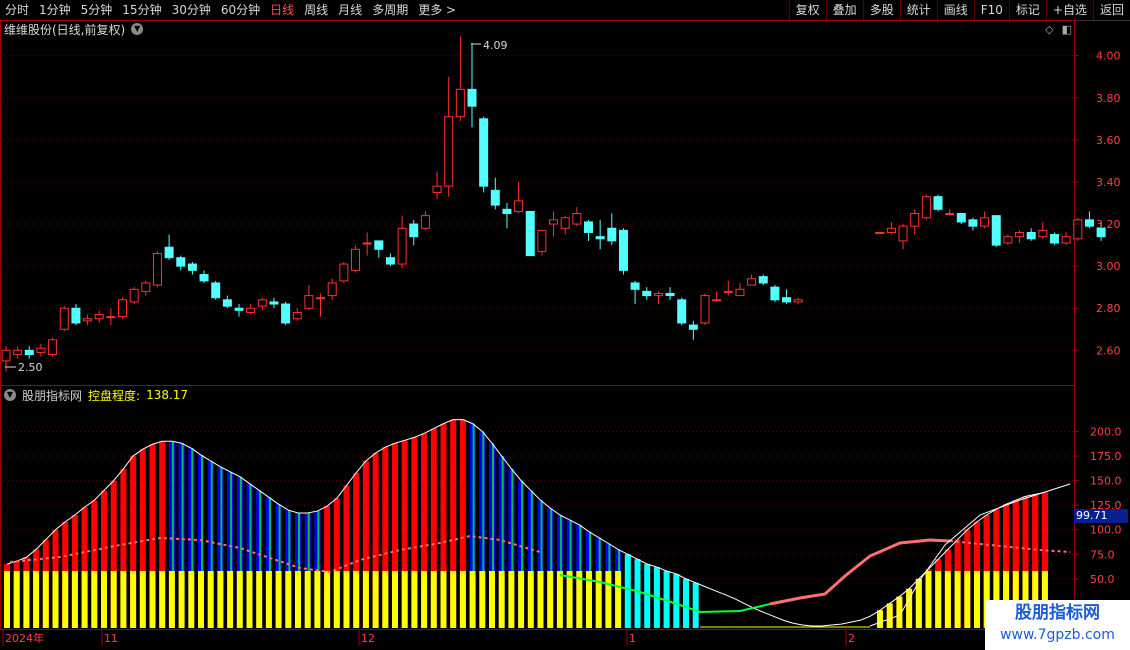 This screenshot has width=1130, height=650. I want to click on indicator-title-row: ▼ 股朋指标网 控盘程度: 138.17, so click(96, 395).